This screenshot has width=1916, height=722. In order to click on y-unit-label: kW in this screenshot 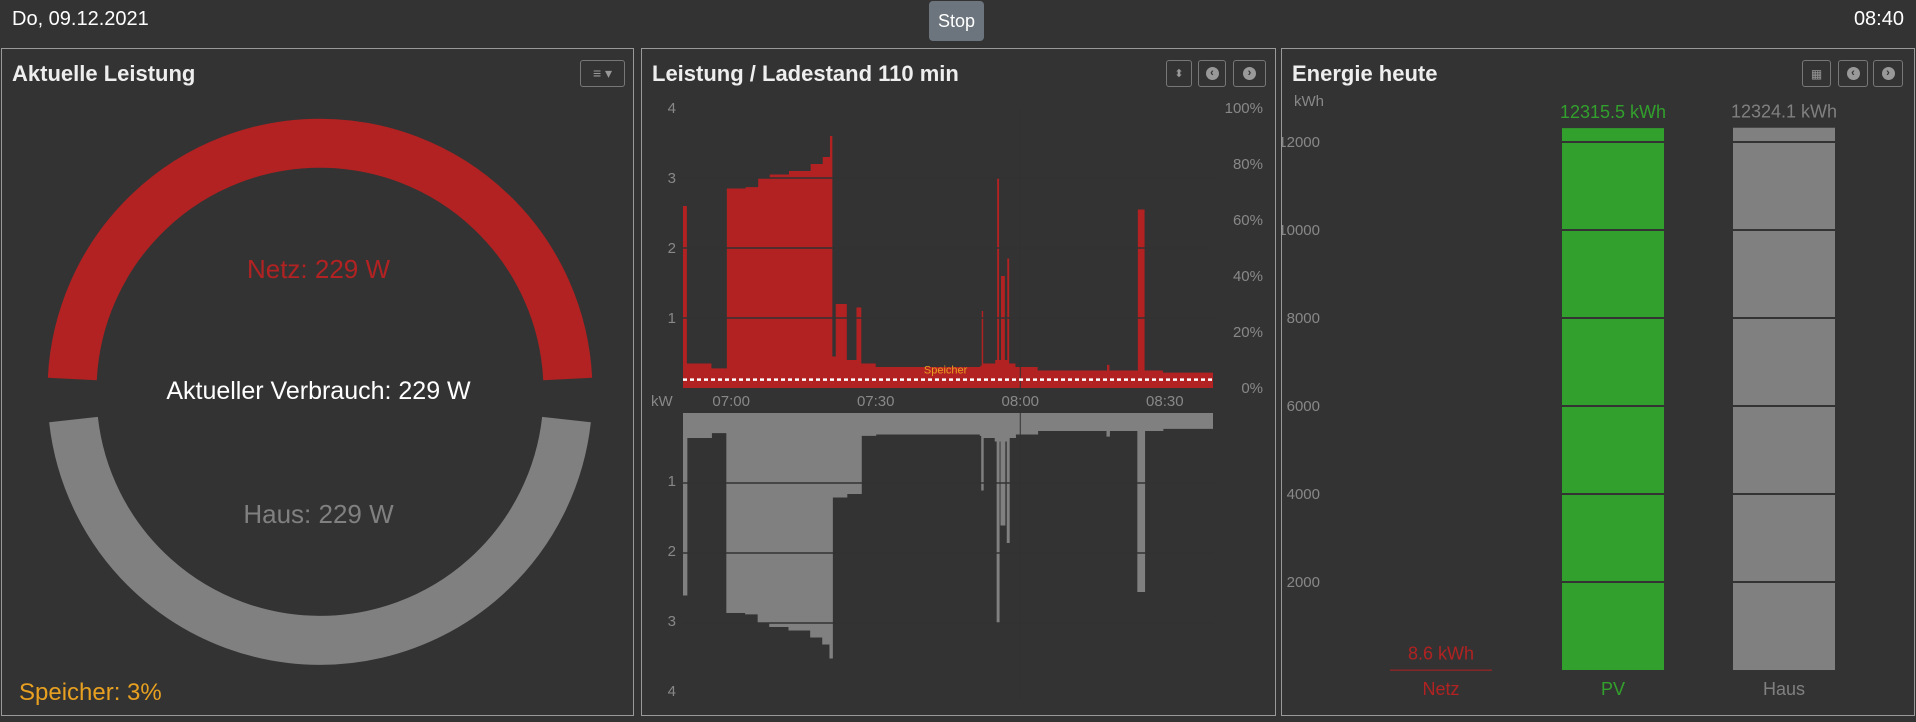, I will do `click(662, 401)`.